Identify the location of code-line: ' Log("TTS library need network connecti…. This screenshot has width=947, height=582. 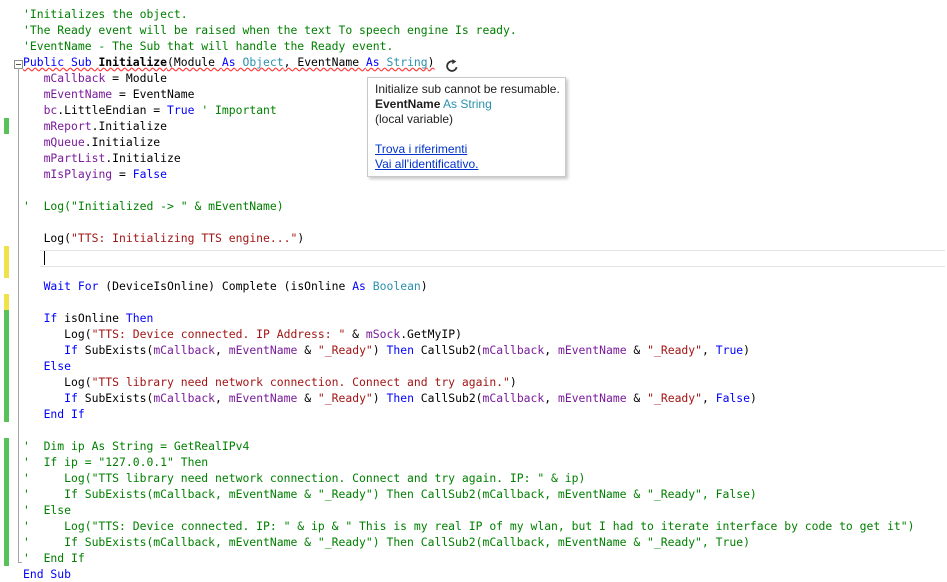
(304, 478).